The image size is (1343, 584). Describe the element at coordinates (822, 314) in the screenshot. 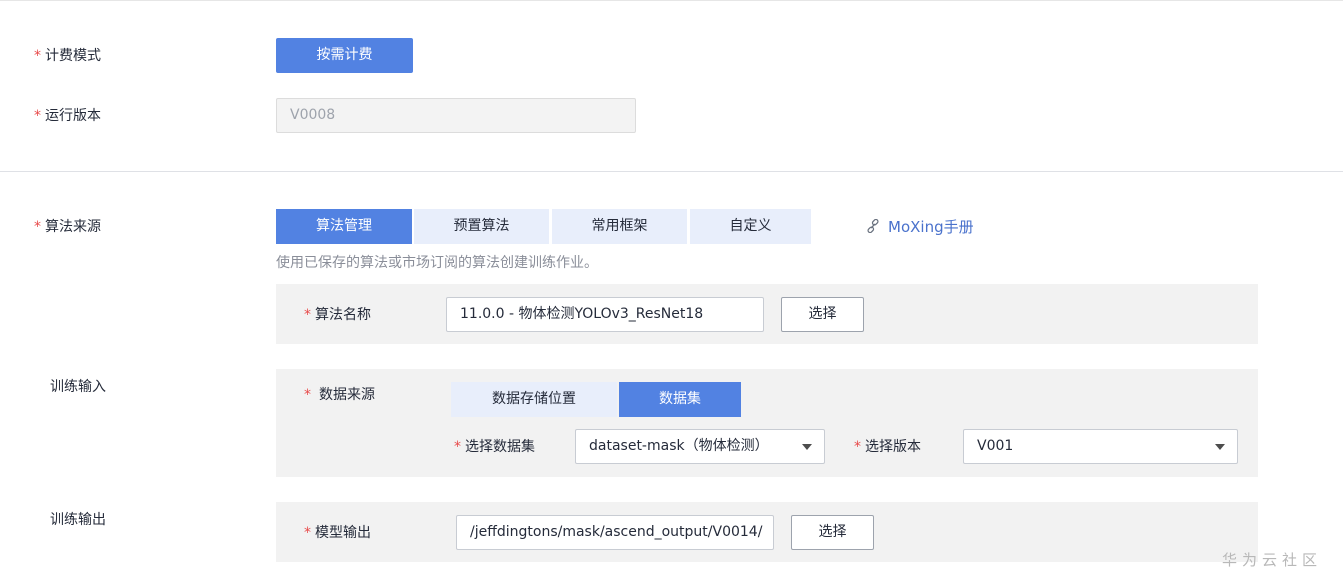

I see `algorithm-select-button: 选择` at that location.